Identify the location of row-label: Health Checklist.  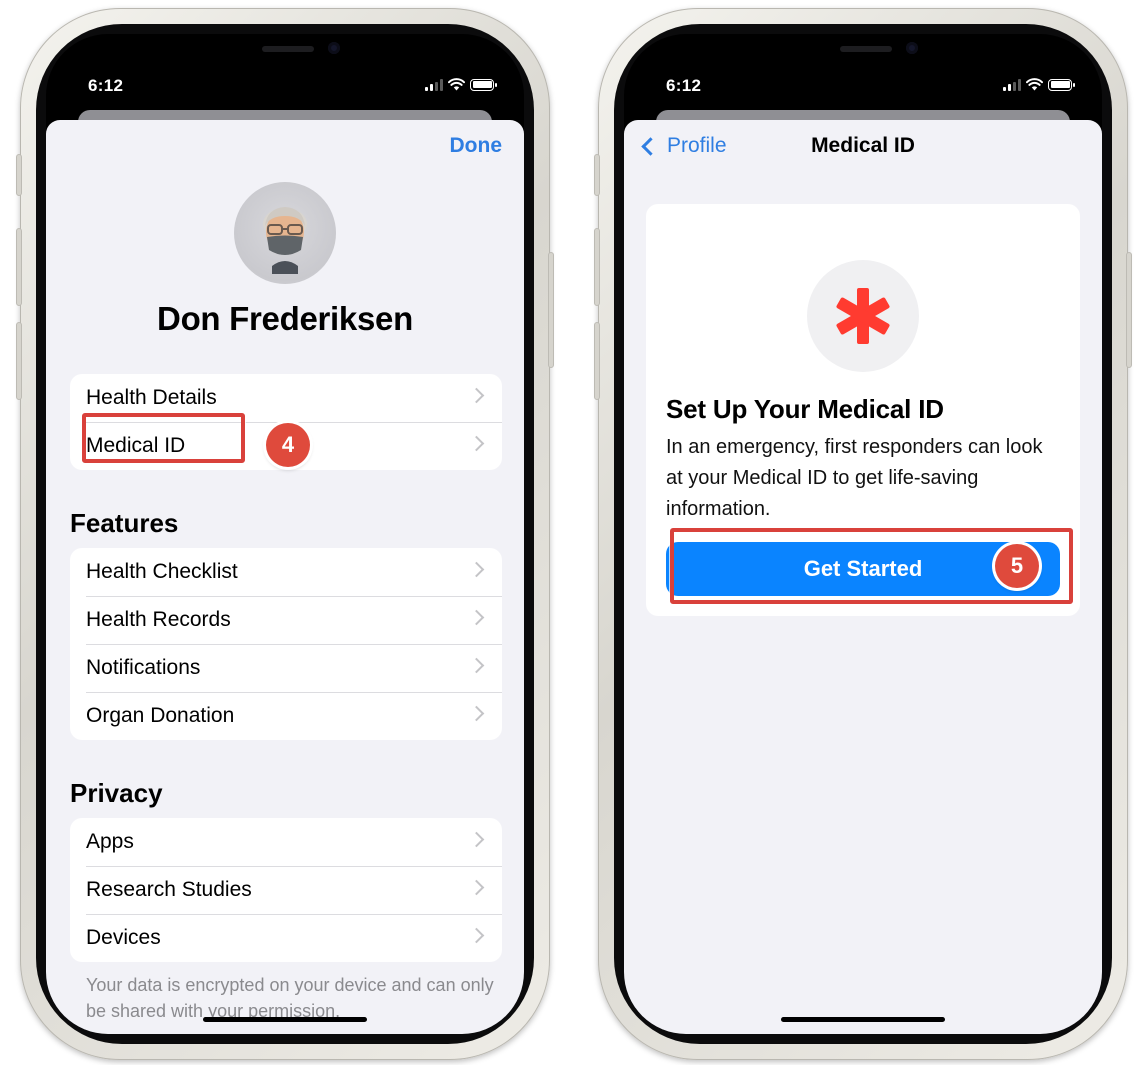
(162, 571).